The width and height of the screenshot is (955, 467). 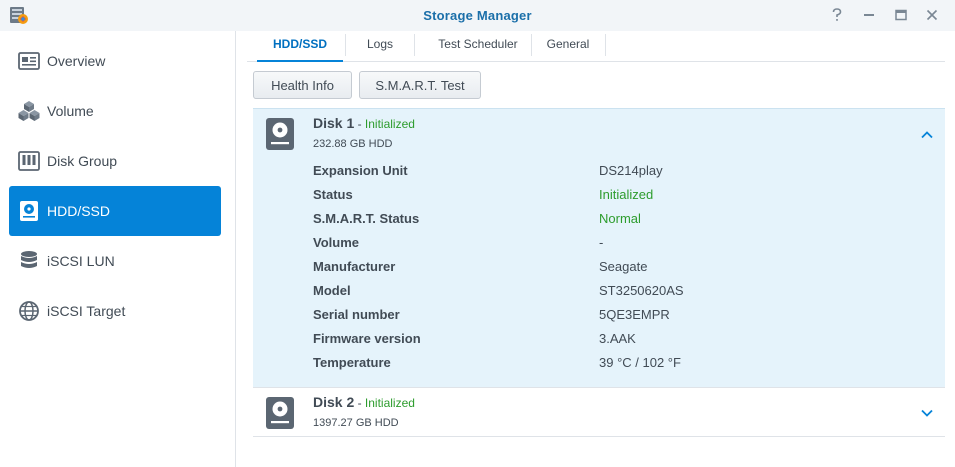 I want to click on sidebar-item-volume: Volume, so click(x=115, y=111).